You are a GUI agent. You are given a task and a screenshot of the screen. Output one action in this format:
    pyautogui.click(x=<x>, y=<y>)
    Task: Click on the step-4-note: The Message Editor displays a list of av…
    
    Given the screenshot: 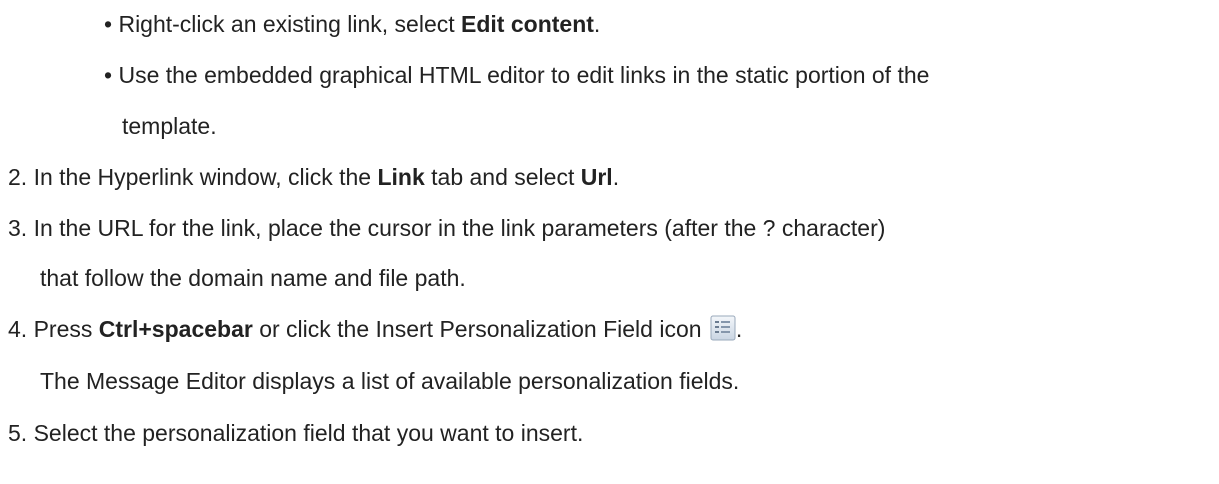 What is the action you would take?
    pyautogui.click(x=390, y=381)
    